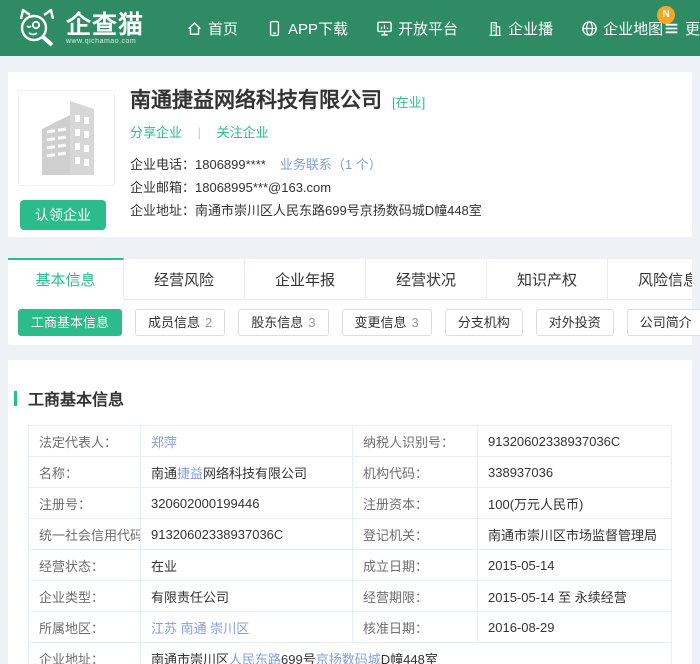 The image size is (700, 664). I want to click on field-label: 法定代表人：, so click(84, 441).